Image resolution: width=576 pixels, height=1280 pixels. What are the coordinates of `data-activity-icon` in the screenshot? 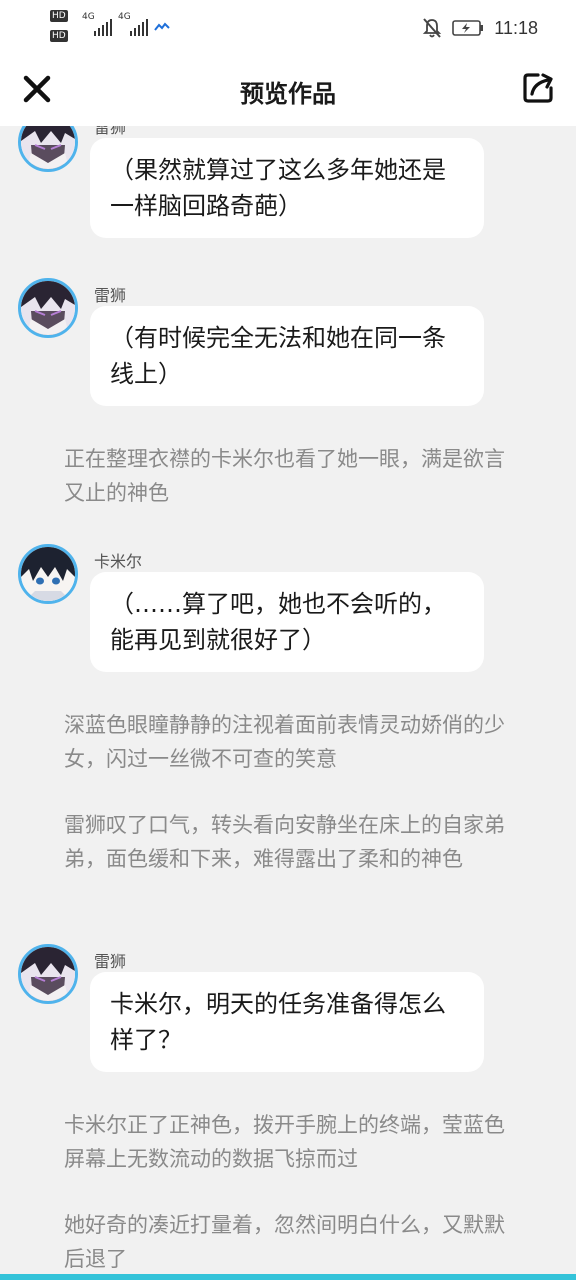 It's located at (162, 26).